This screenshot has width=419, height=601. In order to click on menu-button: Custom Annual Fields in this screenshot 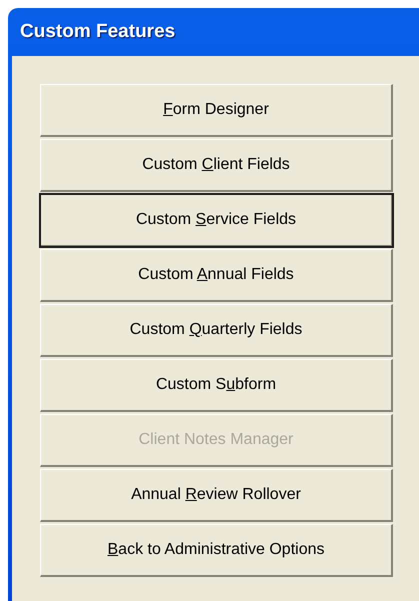, I will do `click(216, 275)`.